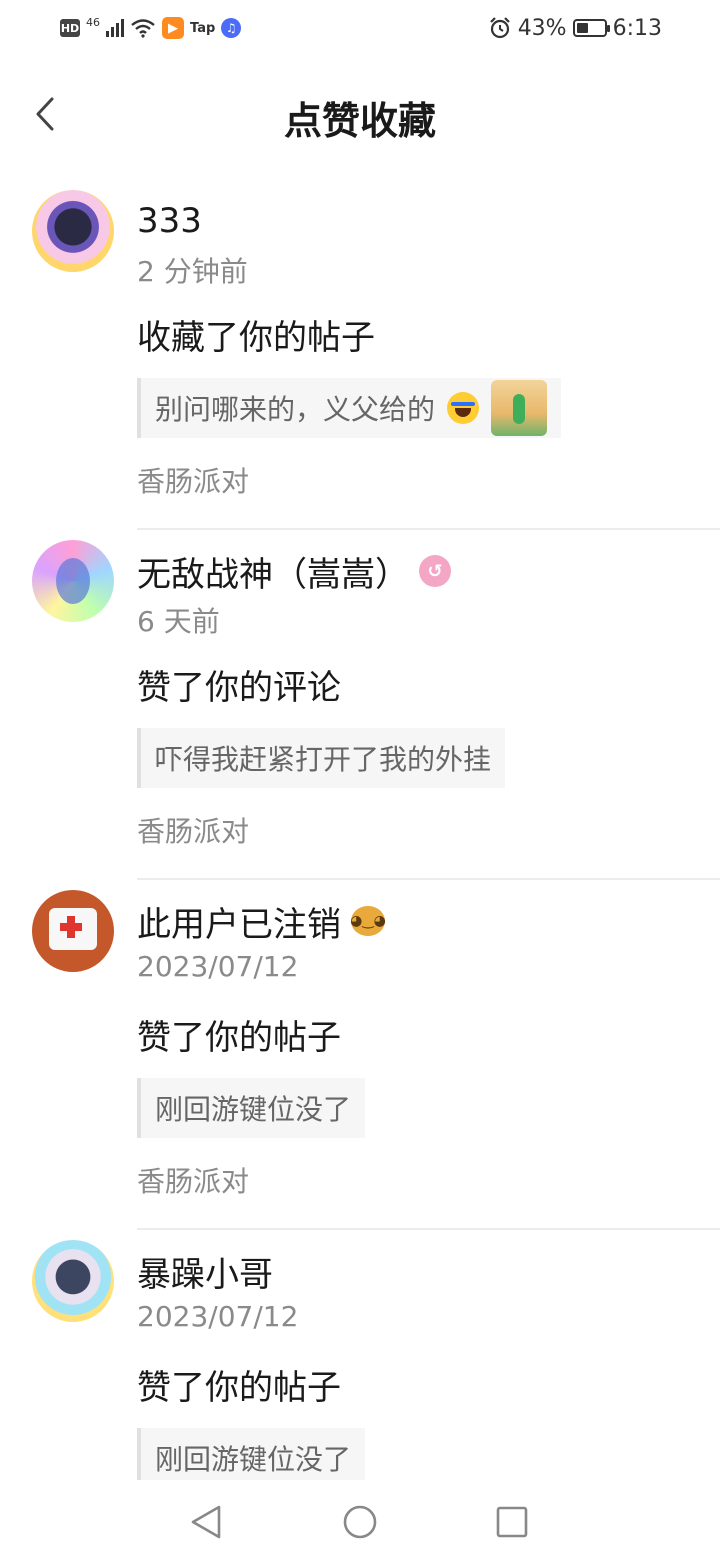 The width and height of the screenshot is (720, 1560). What do you see at coordinates (428, 221) in the screenshot?
I see `user-row: 333` at bounding box center [428, 221].